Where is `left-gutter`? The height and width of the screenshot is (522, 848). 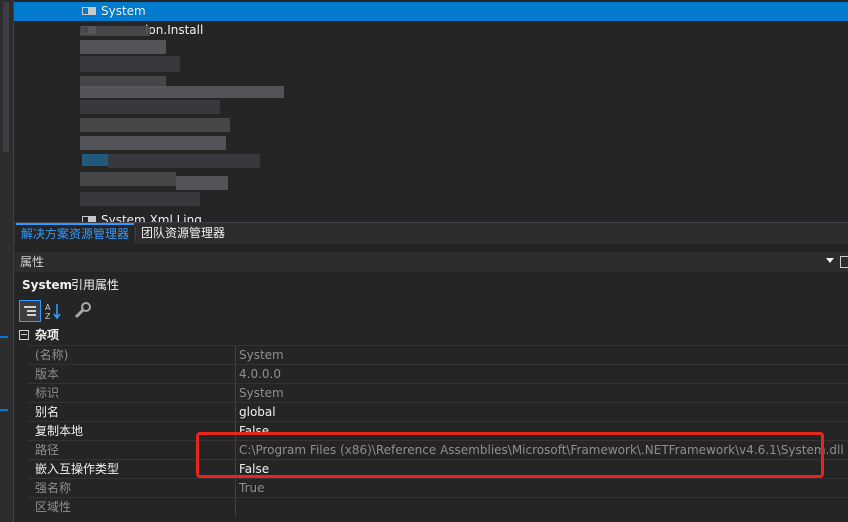
left-gutter is located at coordinates (7, 261).